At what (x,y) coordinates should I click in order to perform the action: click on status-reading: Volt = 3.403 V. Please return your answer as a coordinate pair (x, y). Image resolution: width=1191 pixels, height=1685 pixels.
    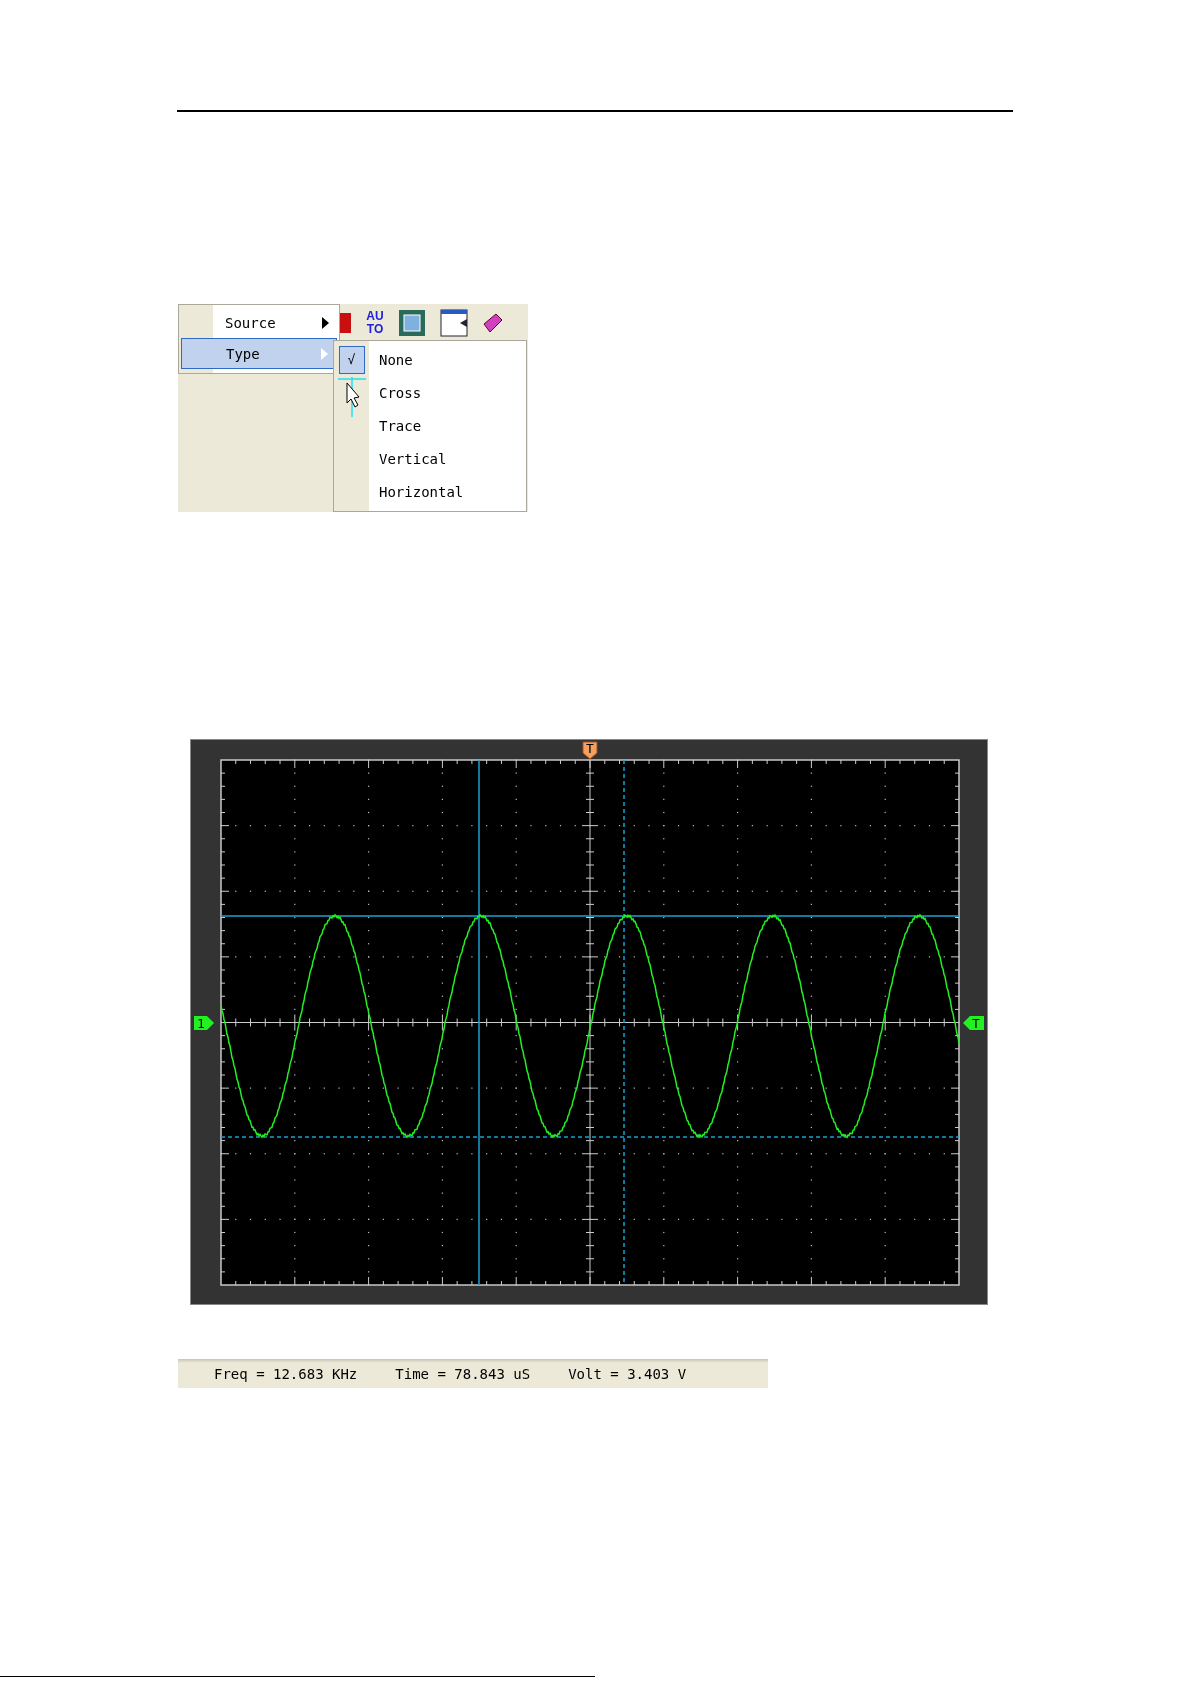
    Looking at the image, I should click on (627, 1373).